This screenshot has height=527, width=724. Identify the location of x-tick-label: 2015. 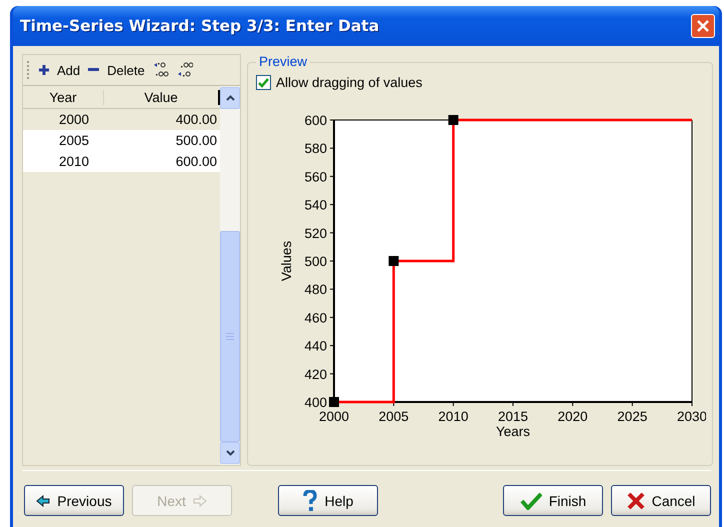
(513, 416).